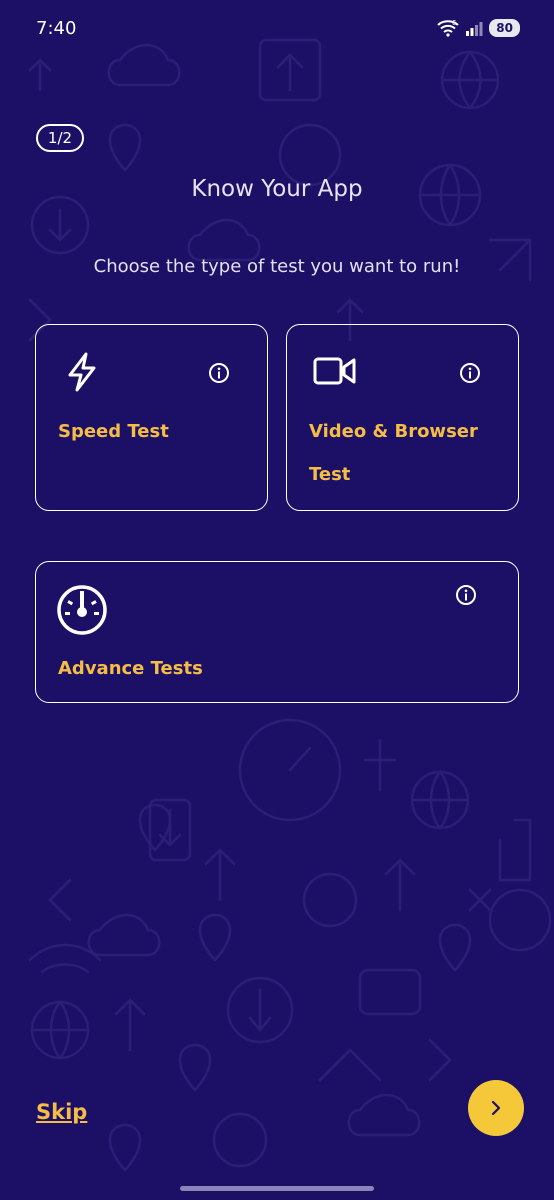 This screenshot has width=554, height=1200. Describe the element at coordinates (470, 373) in the screenshot. I see `video-browser-info-icon` at that location.